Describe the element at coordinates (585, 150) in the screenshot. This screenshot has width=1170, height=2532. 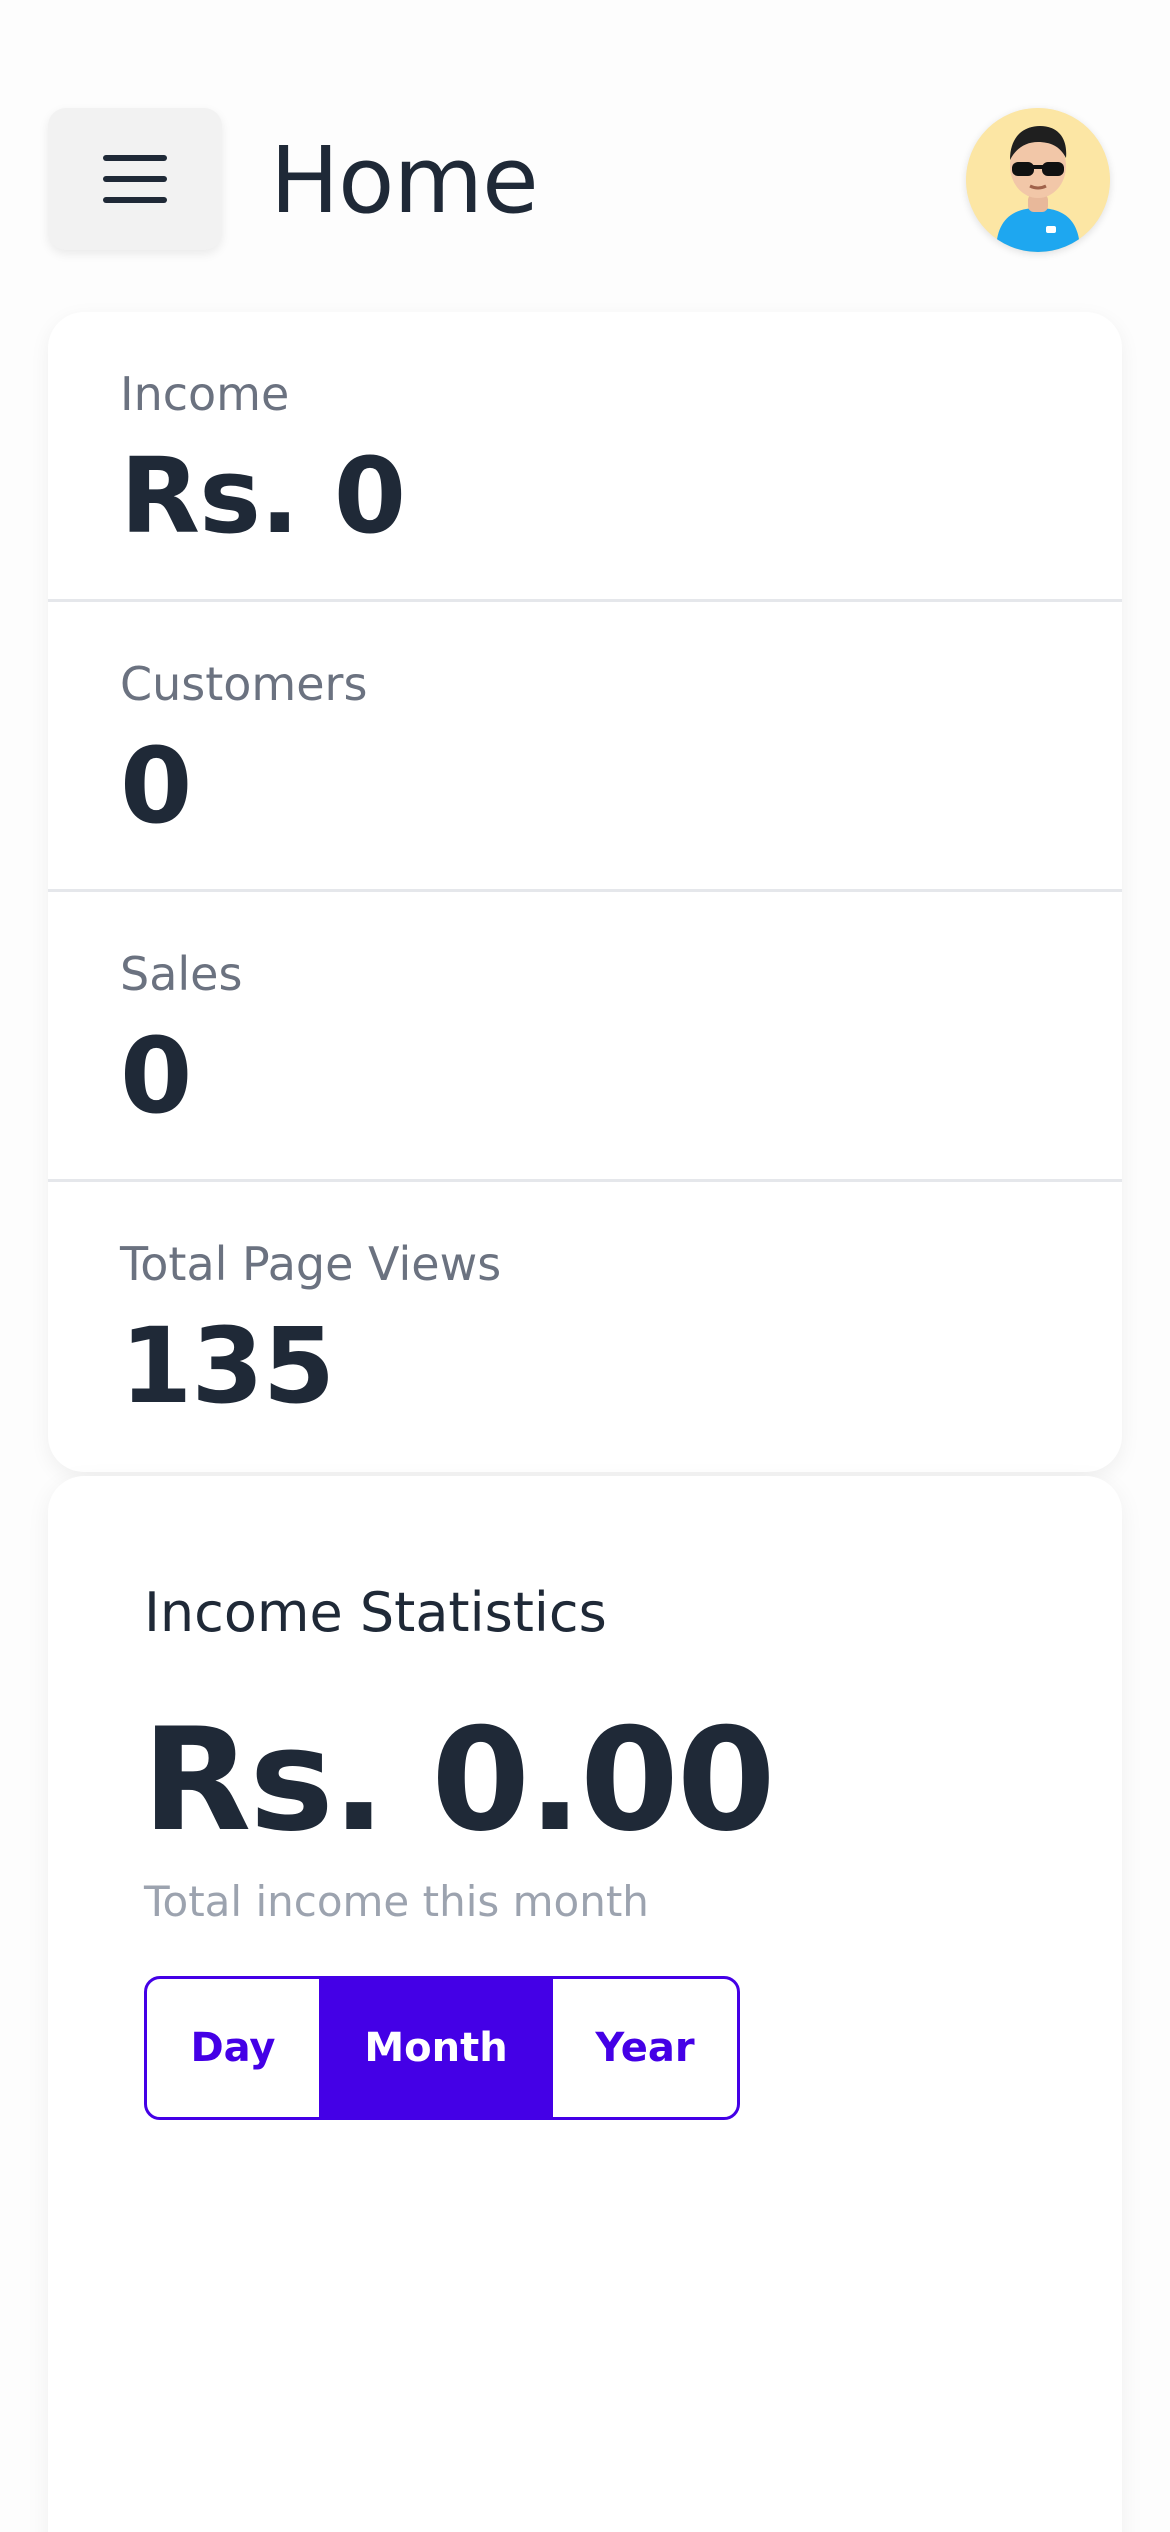
I see `app-header: Home` at that location.